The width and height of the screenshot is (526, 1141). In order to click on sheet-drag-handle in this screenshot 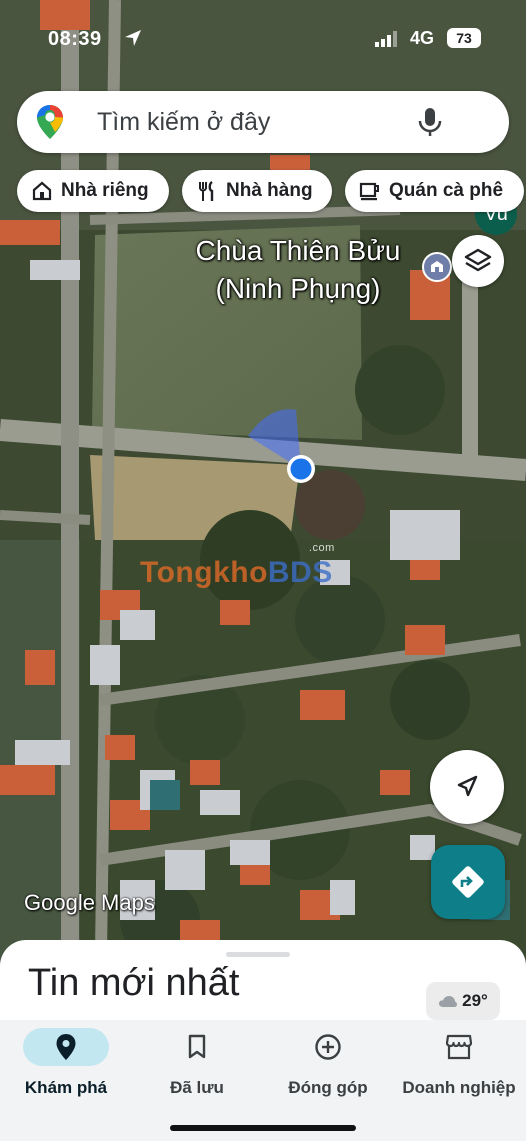, I will do `click(258, 954)`.